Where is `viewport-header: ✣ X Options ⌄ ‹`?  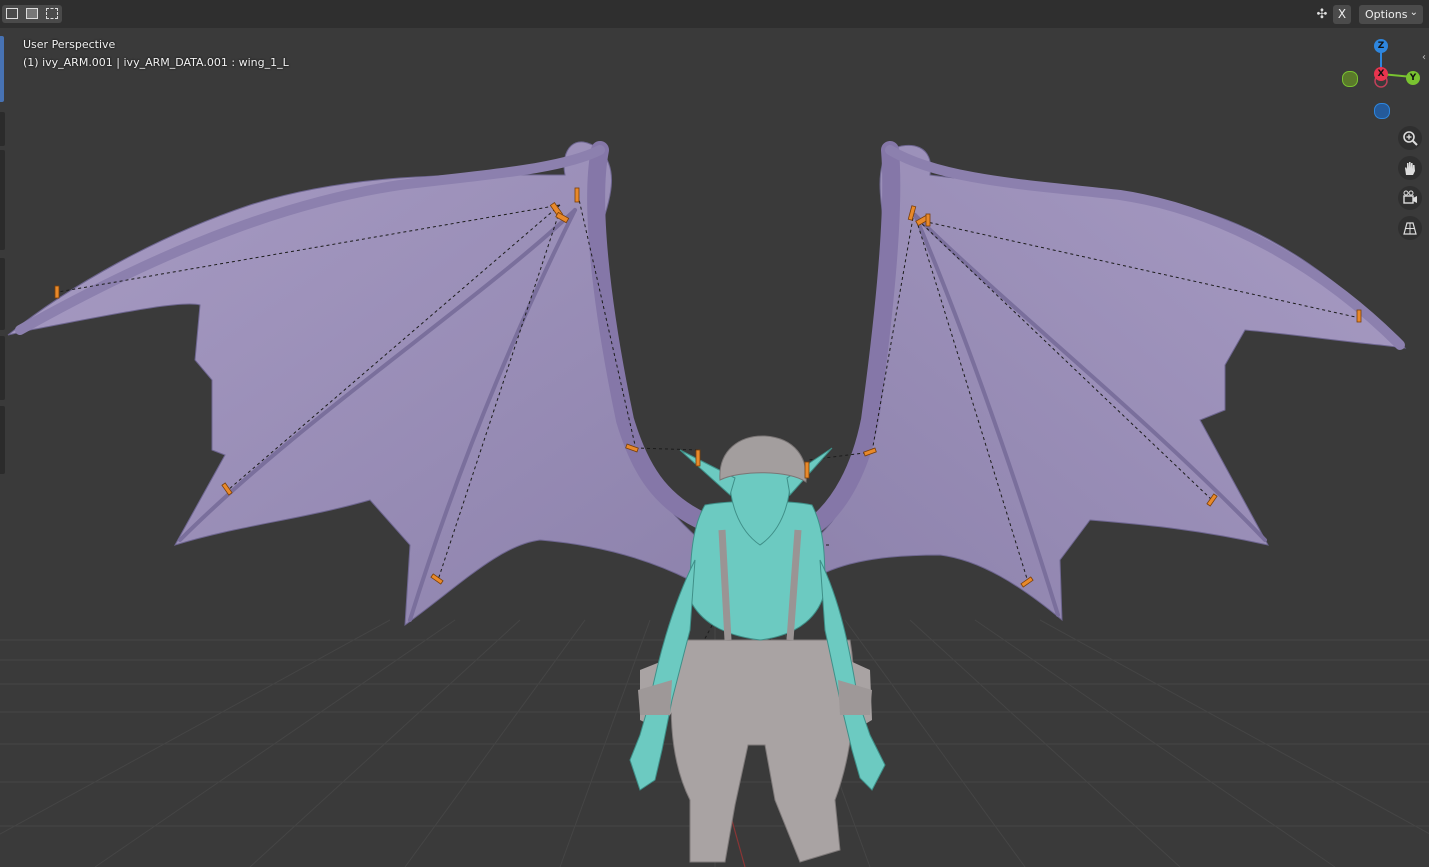 viewport-header: ✣ X Options ⌄ ‹ is located at coordinates (714, 31).